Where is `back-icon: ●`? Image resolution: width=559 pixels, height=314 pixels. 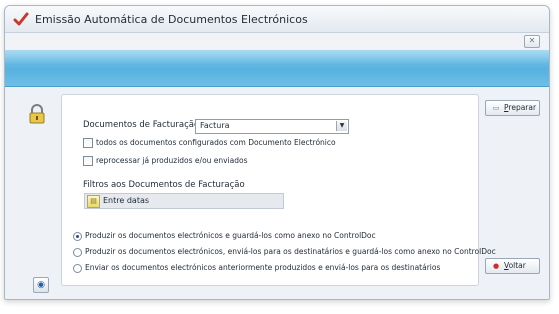
back-icon: ● is located at coordinates (496, 266).